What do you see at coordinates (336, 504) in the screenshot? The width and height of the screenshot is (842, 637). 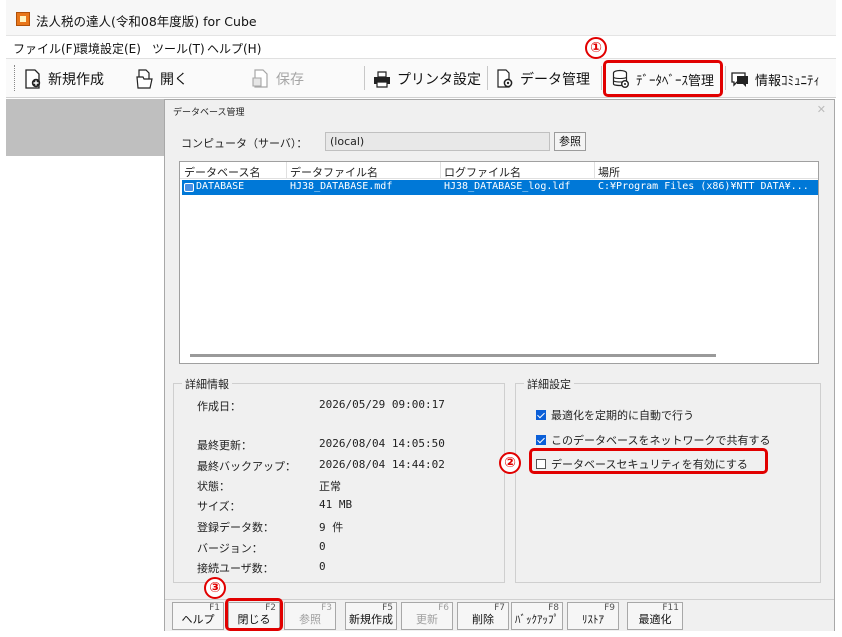 I see `size-value: 41 MB` at bounding box center [336, 504].